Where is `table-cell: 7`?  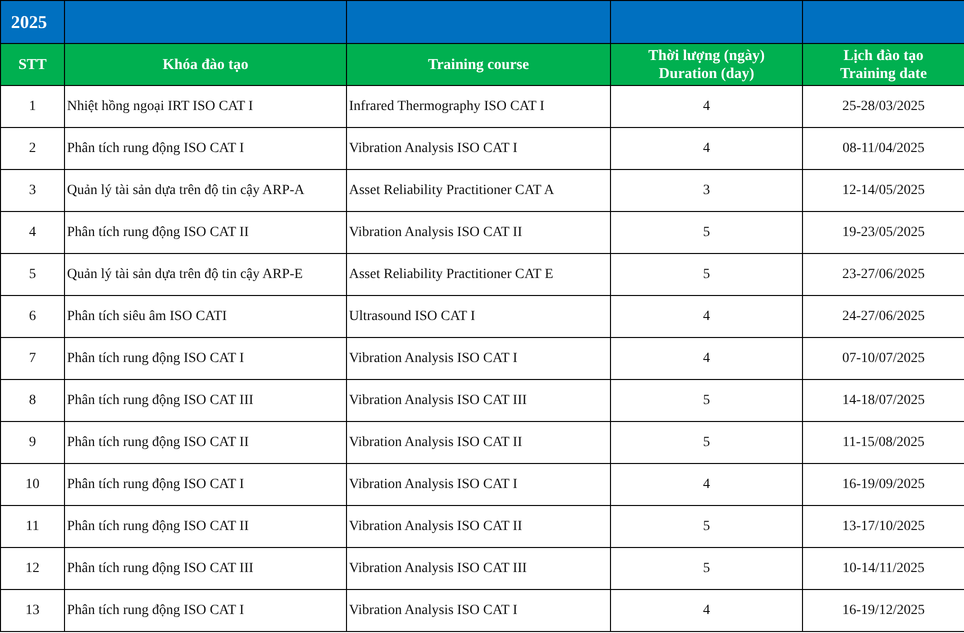
table-cell: 7 is located at coordinates (32, 359).